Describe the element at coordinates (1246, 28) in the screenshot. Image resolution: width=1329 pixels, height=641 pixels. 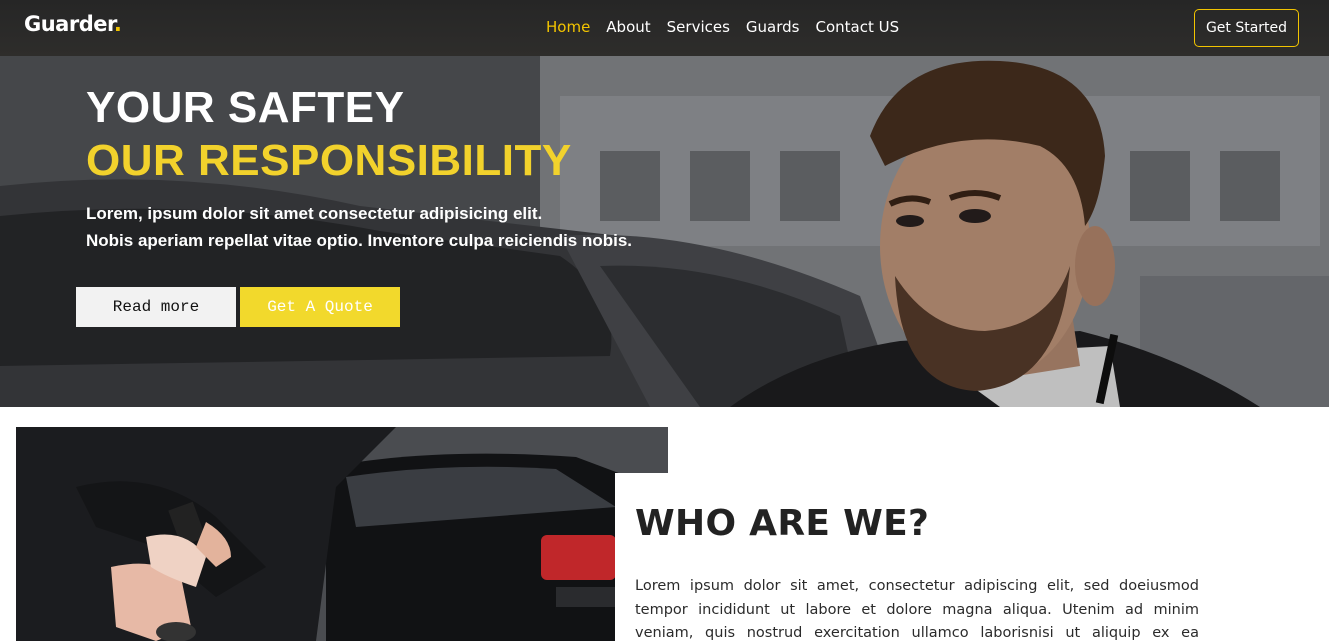
I see `get-started-button: Get Started` at that location.